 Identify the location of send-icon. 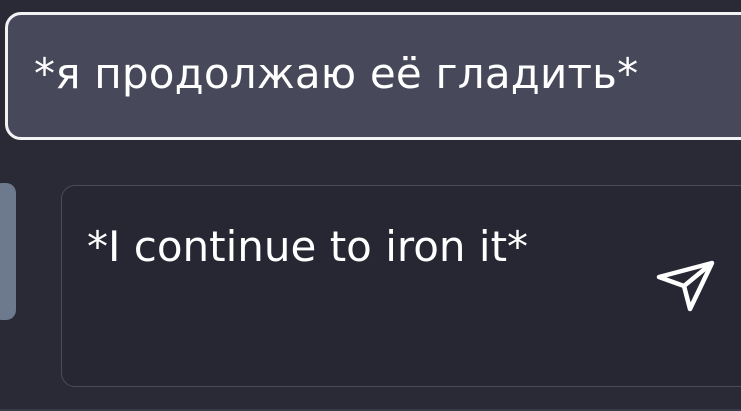
(685, 286).